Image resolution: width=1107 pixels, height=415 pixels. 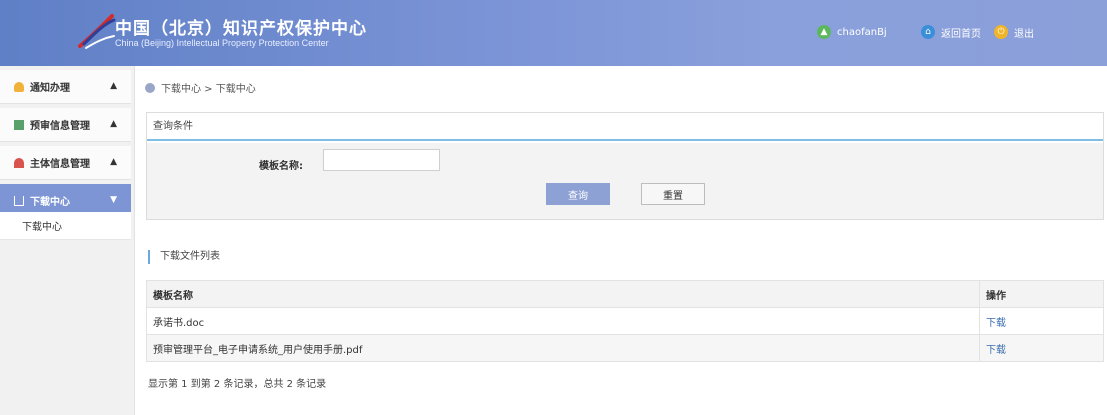 What do you see at coordinates (97, 31) in the screenshot?
I see `logo-icon` at bounding box center [97, 31].